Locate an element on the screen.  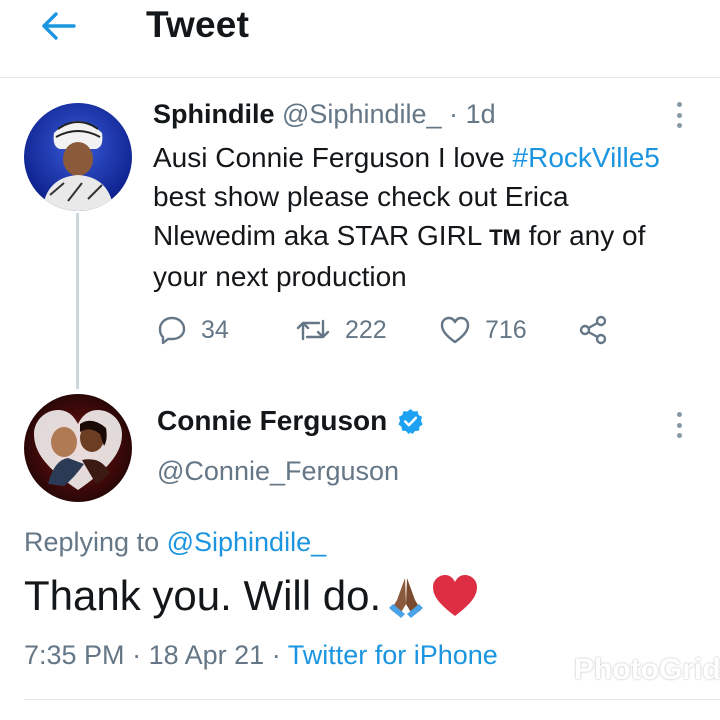
photogrid-watermark: PhotoGrid is located at coordinates (630, 670).